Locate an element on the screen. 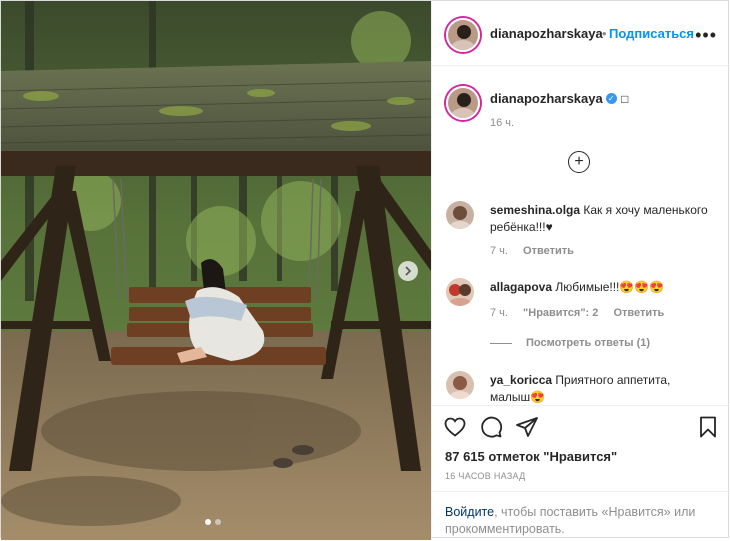  comment-username: ya_koricca is located at coordinates (521, 380).